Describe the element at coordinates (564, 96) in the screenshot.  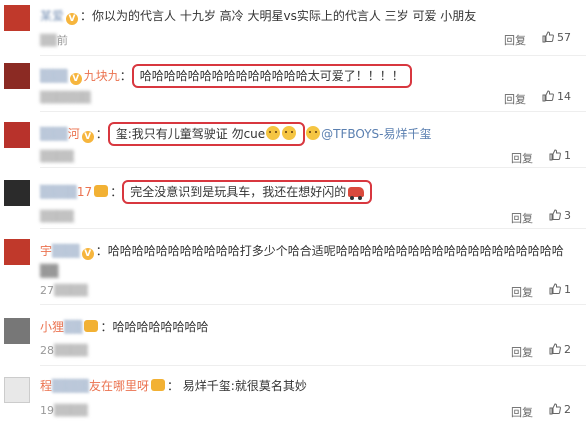
I see `like-count: 14` at that location.